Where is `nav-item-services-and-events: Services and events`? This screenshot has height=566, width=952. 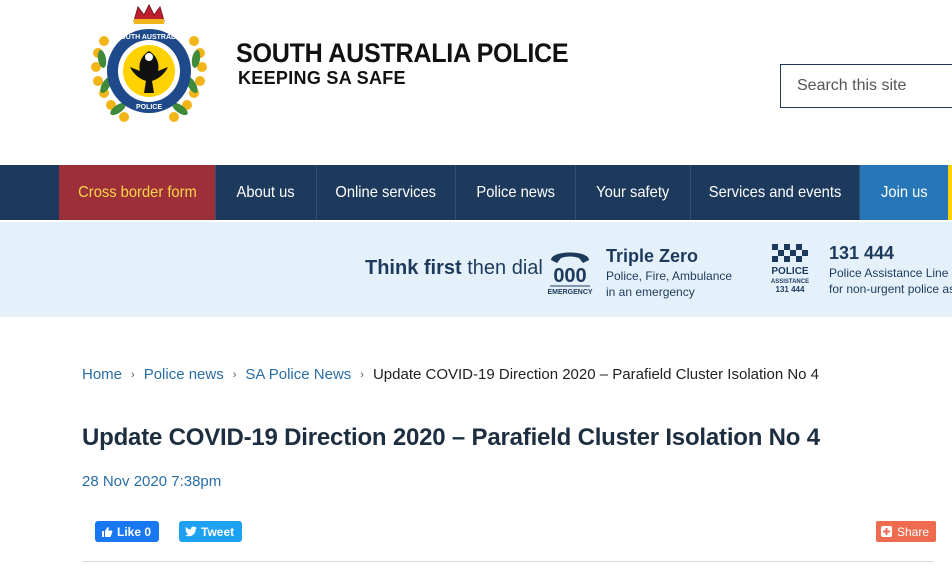
nav-item-services-and-events: Services and events is located at coordinates (775, 192).